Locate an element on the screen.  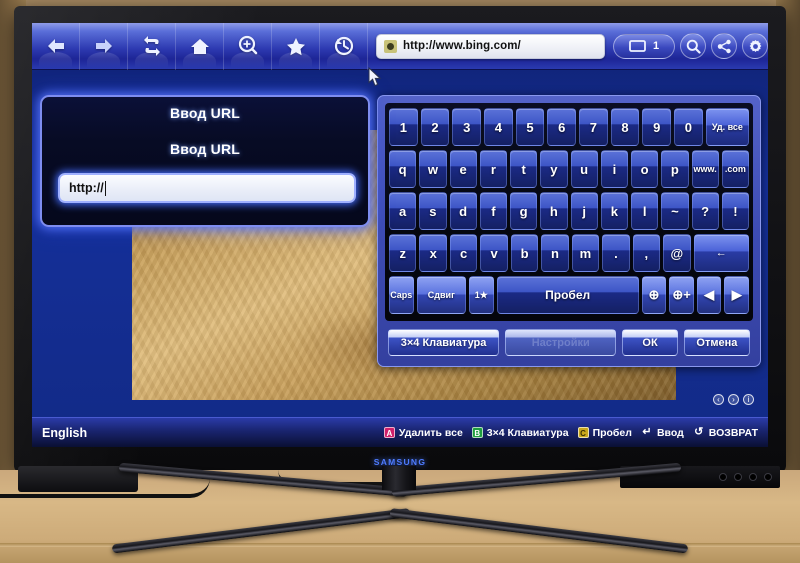
browser-toolbar: http://www.bing.com/ 1 is located at coordinates (400, 46).